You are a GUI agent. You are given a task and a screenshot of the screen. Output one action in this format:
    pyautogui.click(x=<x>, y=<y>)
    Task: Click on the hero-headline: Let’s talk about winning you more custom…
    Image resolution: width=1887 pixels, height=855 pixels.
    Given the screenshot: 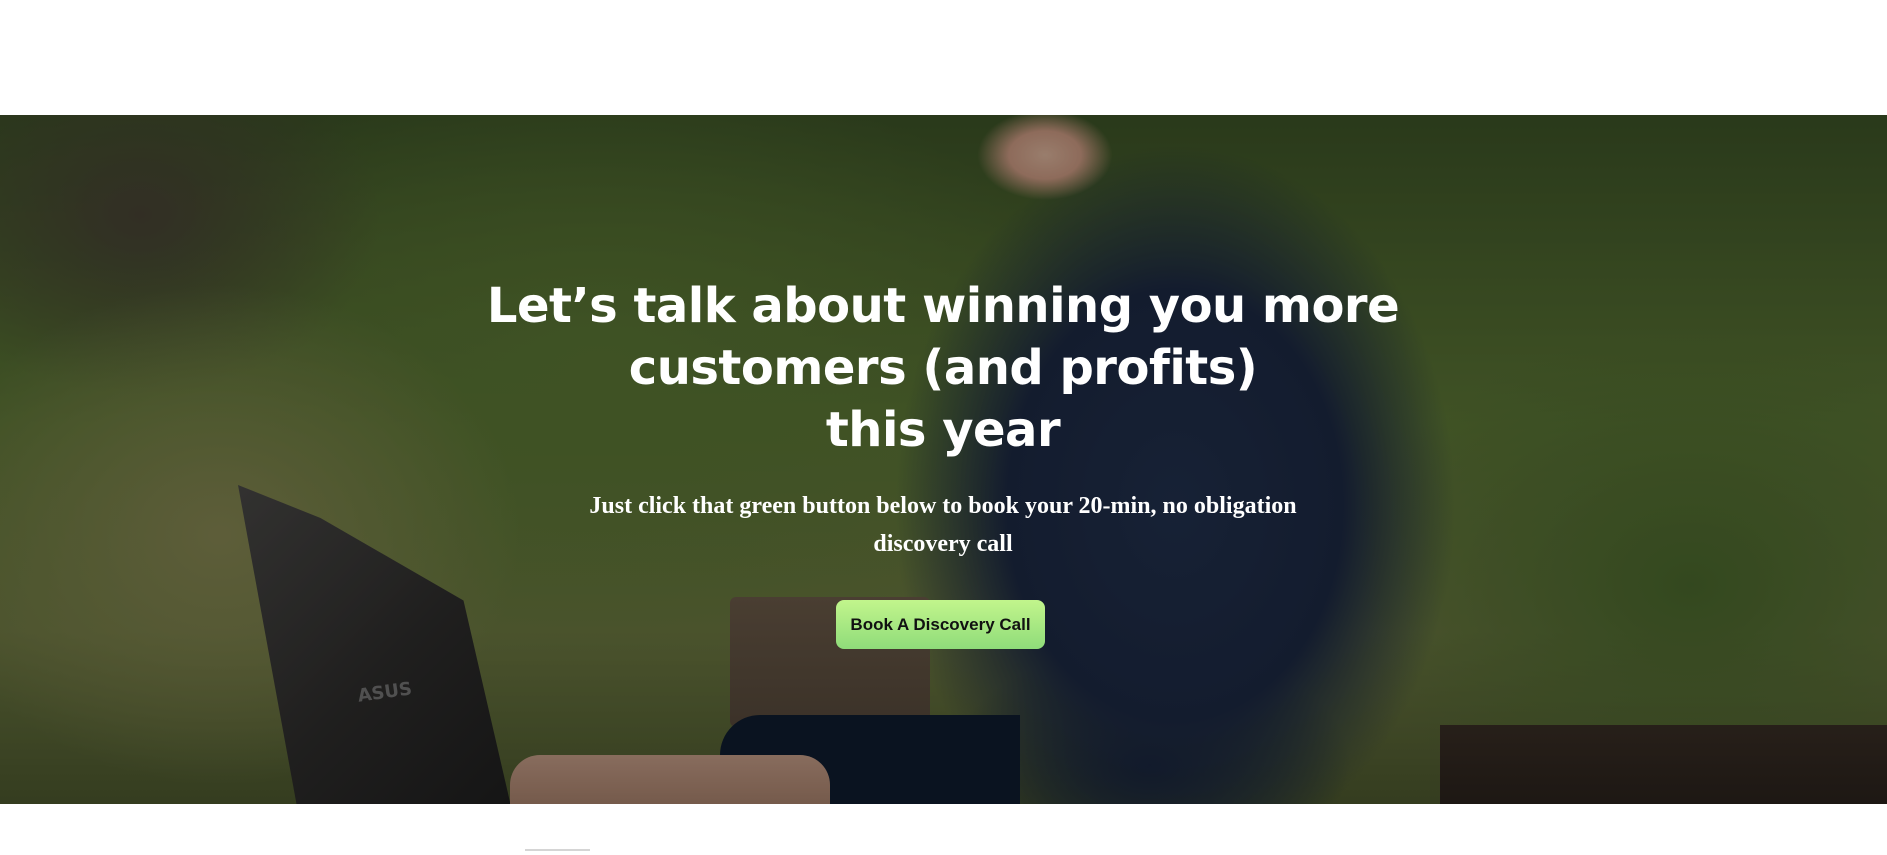 What is the action you would take?
    pyautogui.click(x=943, y=368)
    